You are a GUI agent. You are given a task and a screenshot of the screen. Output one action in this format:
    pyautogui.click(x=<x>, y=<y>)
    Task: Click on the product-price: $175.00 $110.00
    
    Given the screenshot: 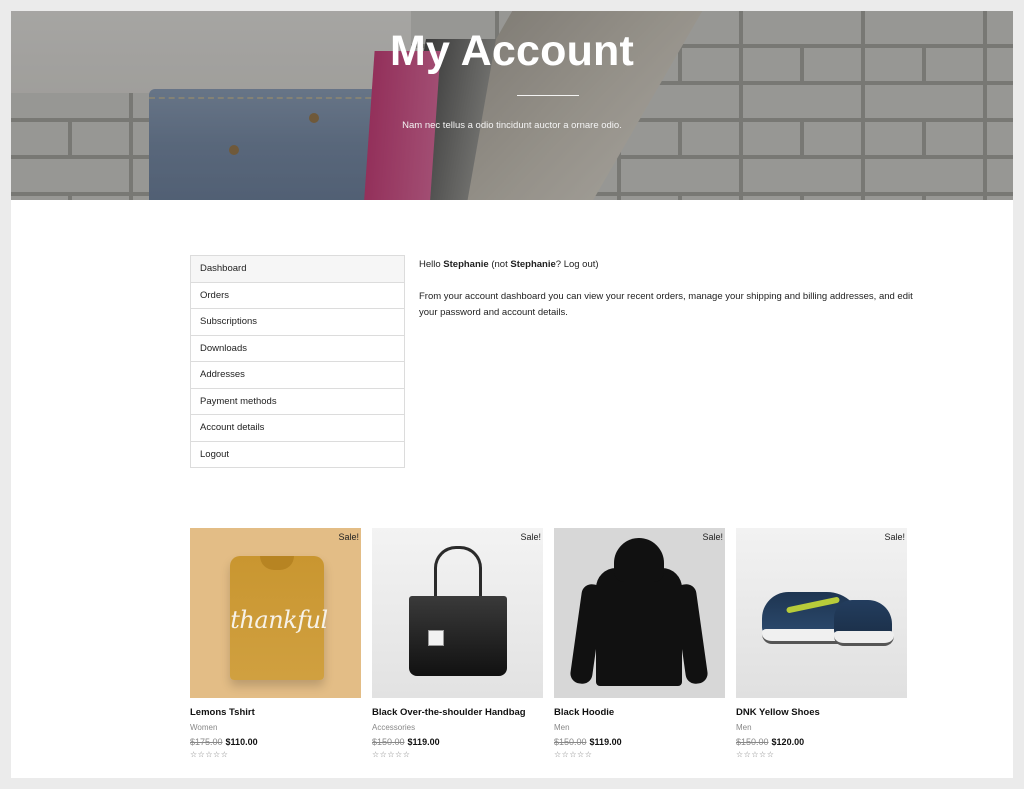 What is the action you would take?
    pyautogui.click(x=275, y=742)
    